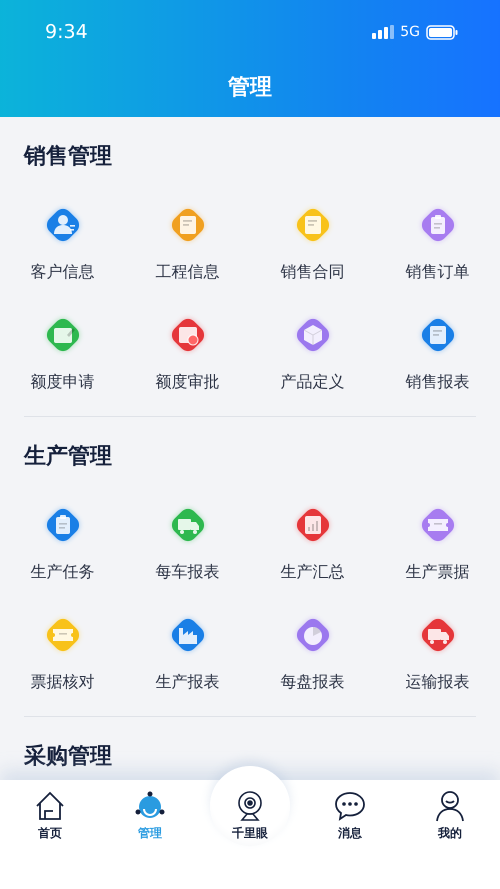  I want to click on page-title: 管理, so click(250, 88).